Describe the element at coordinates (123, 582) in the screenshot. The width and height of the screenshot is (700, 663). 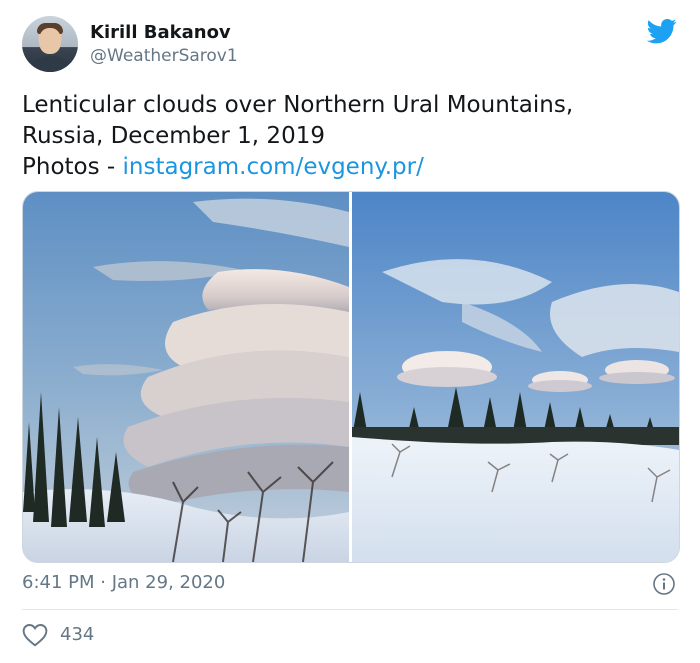
I see `tweet-timestamp: 6:41 PM · Jan 29, 2020` at that location.